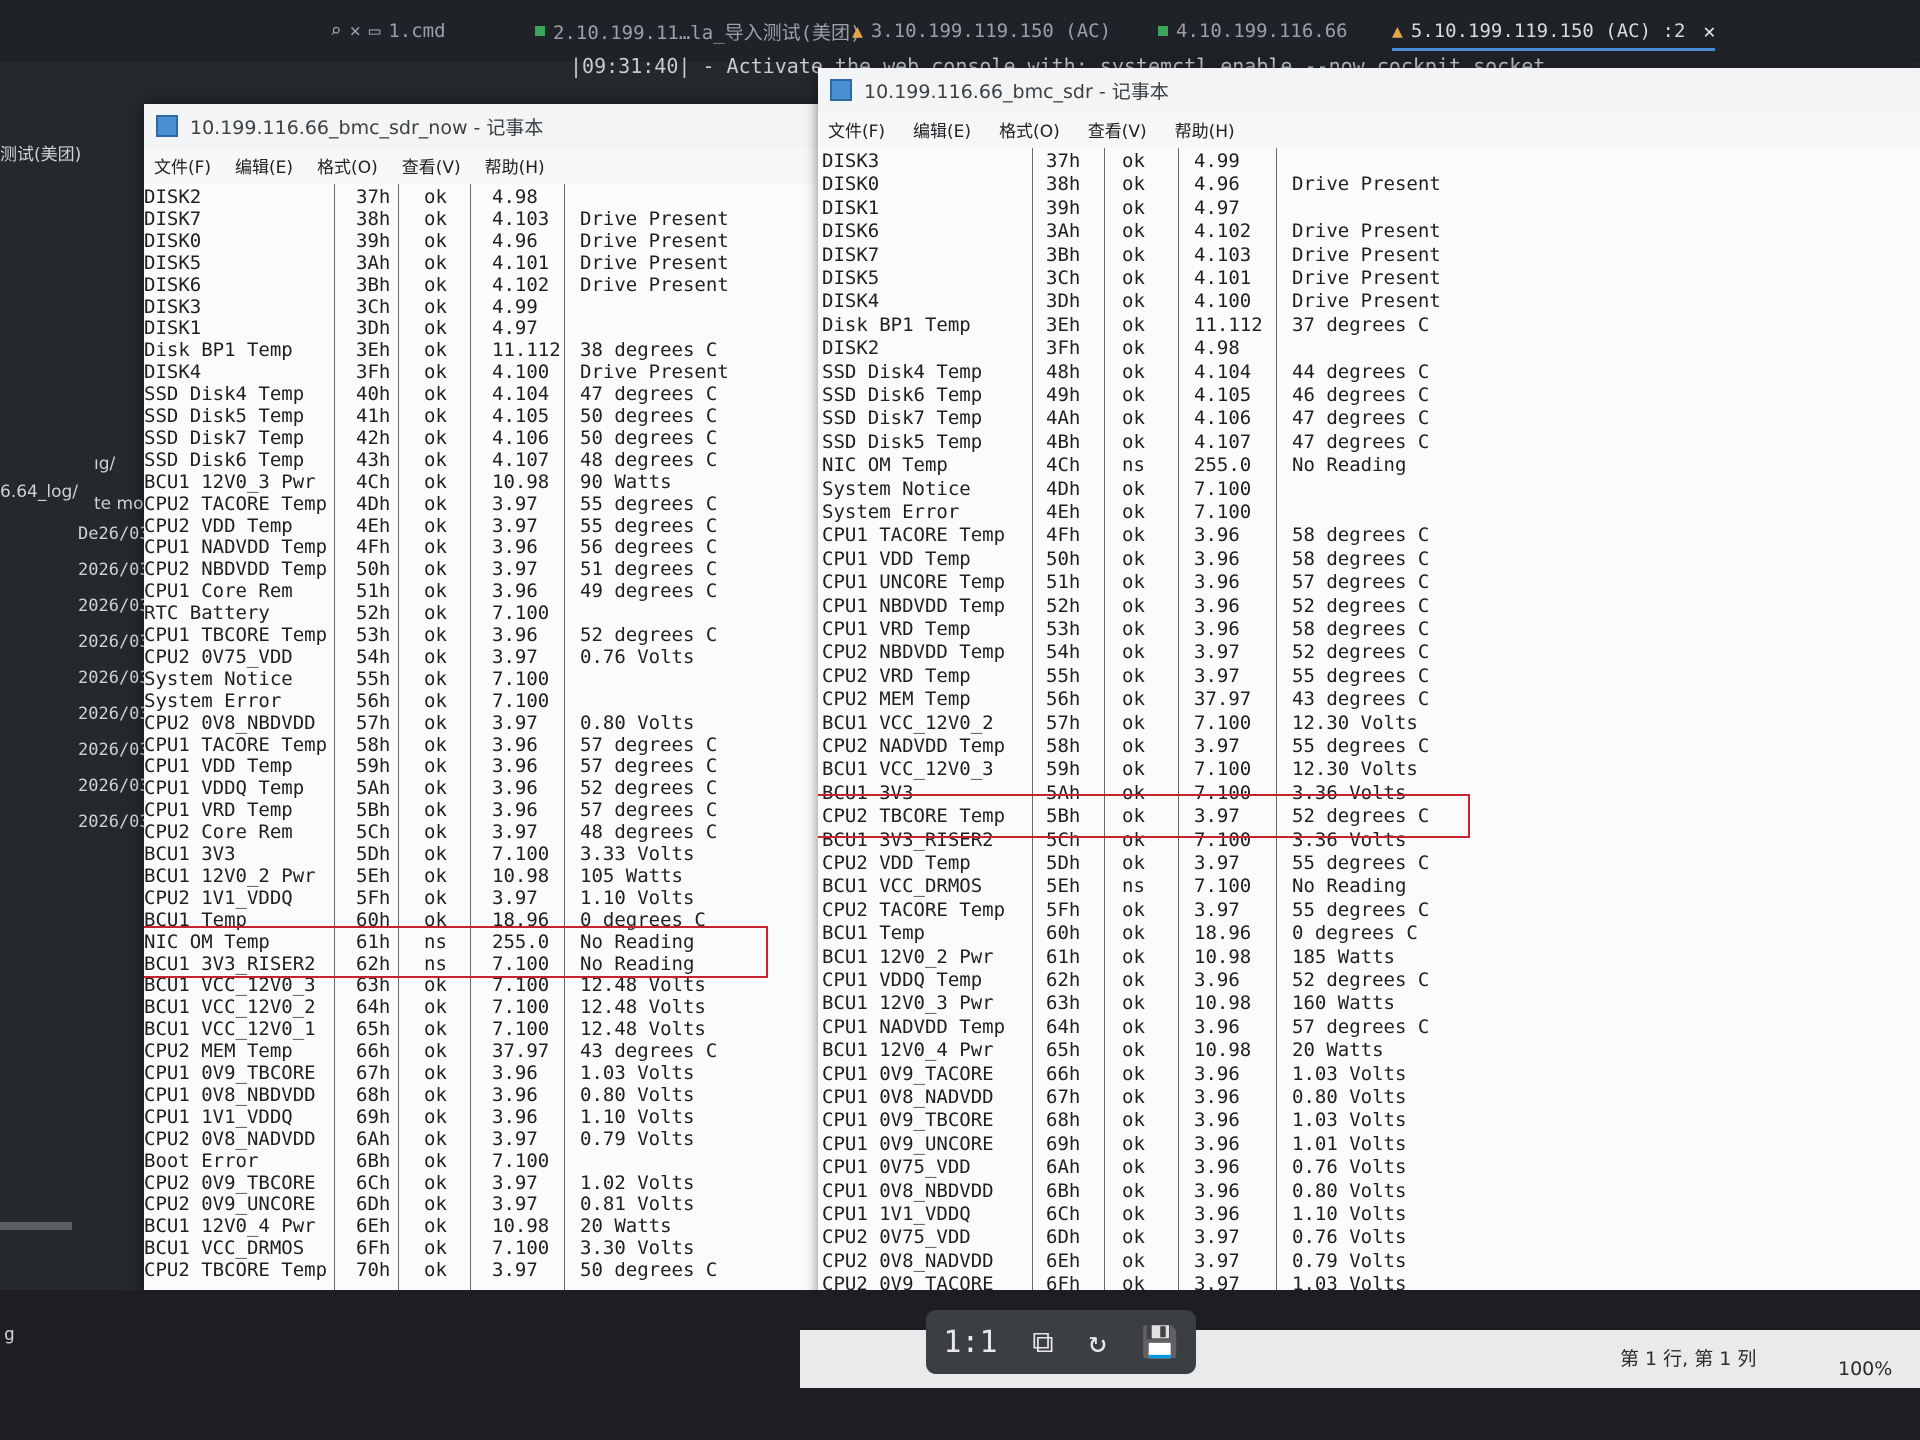  I want to click on sensor-name: BCU1 VCC_12V0_2, so click(230, 1007).